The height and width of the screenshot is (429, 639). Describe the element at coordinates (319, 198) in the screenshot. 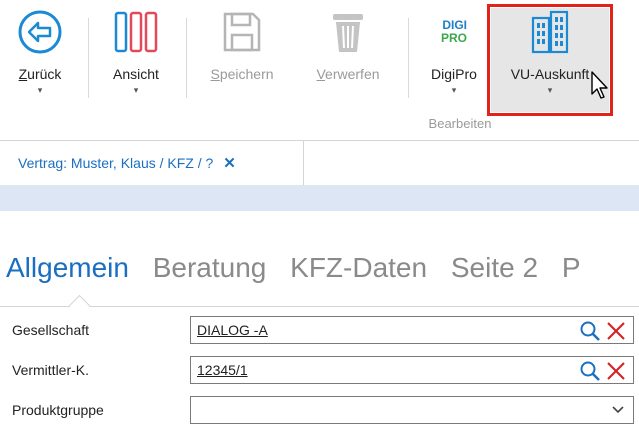

I see `header-strip` at that location.